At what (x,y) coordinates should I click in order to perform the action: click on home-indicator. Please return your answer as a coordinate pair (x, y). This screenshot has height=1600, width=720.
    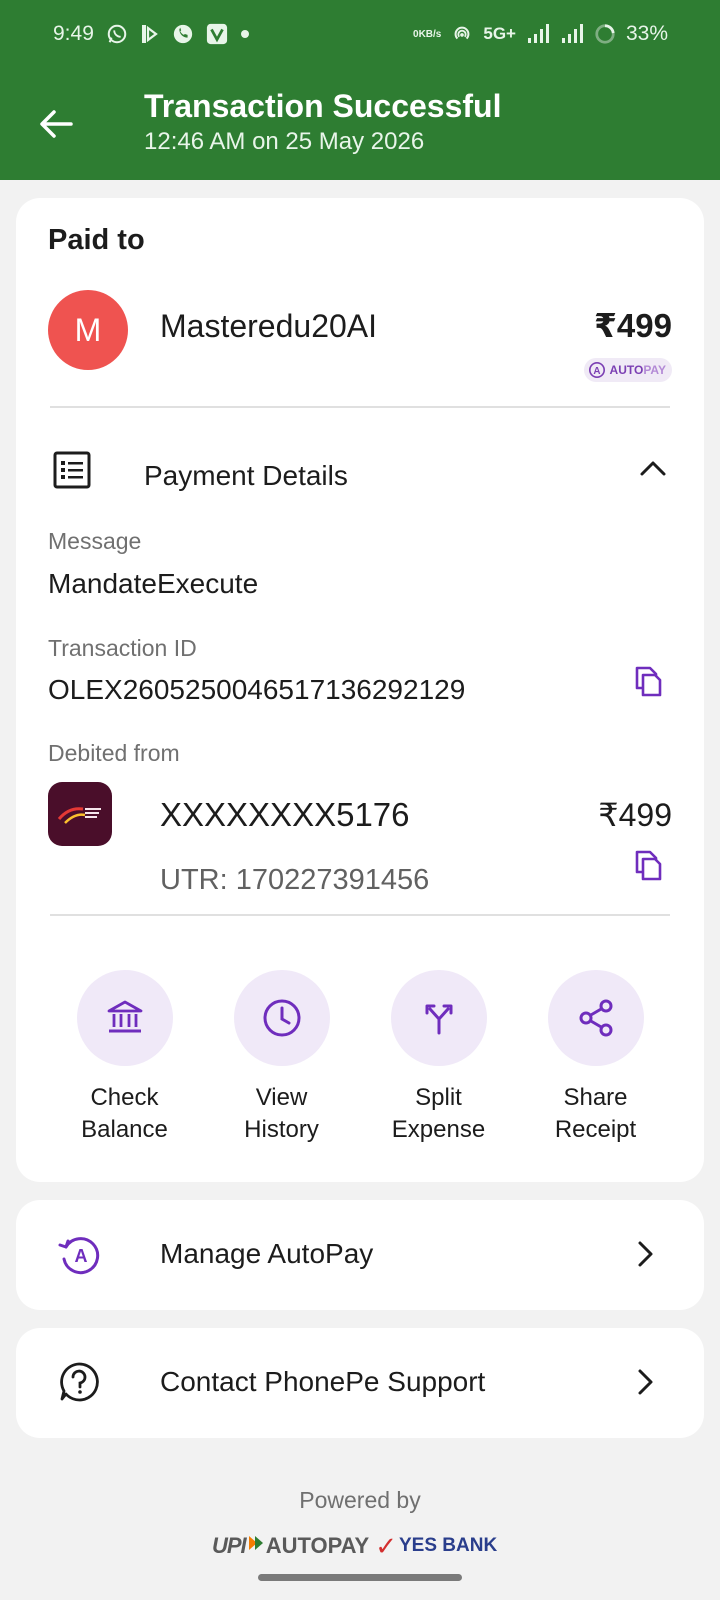
    Looking at the image, I should click on (360, 1577).